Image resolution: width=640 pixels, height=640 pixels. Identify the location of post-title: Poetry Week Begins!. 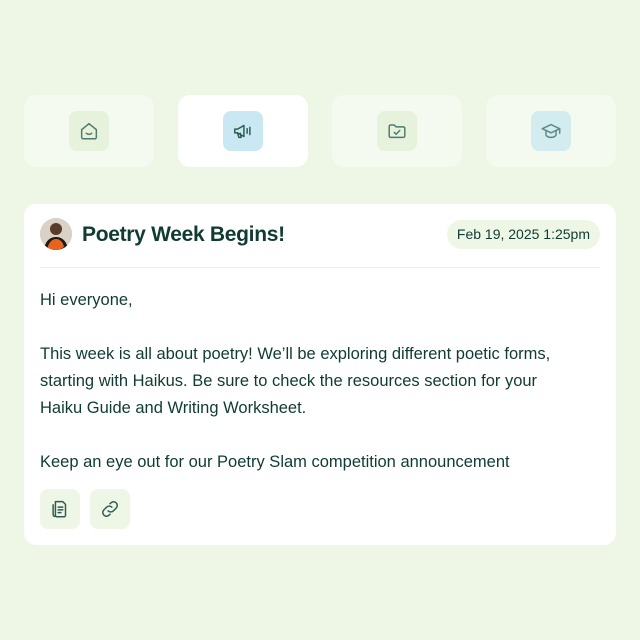
(183, 234).